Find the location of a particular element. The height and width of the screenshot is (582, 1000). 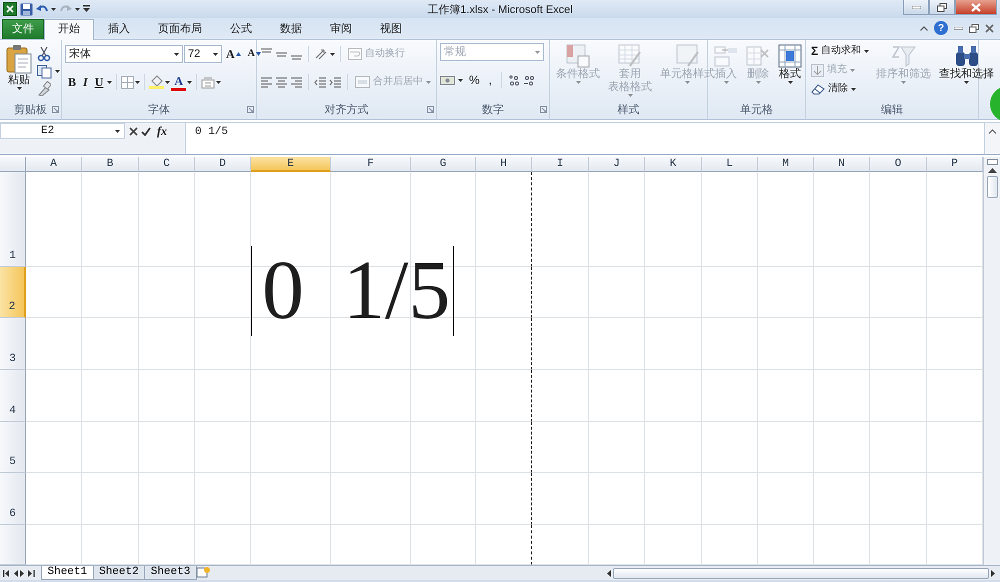

next-sheet-icon is located at coordinates (23, 573).